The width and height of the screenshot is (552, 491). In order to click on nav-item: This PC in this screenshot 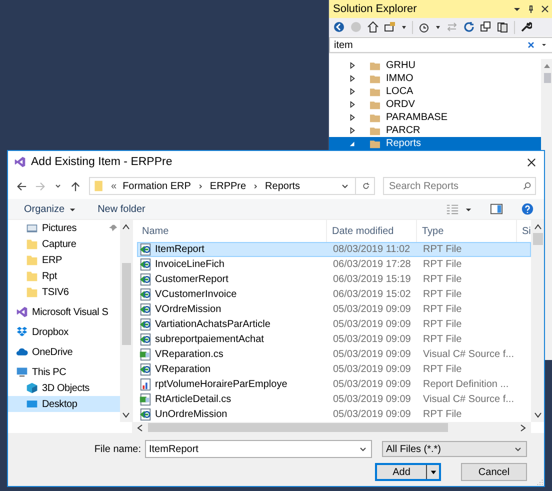, I will do `click(64, 372)`.